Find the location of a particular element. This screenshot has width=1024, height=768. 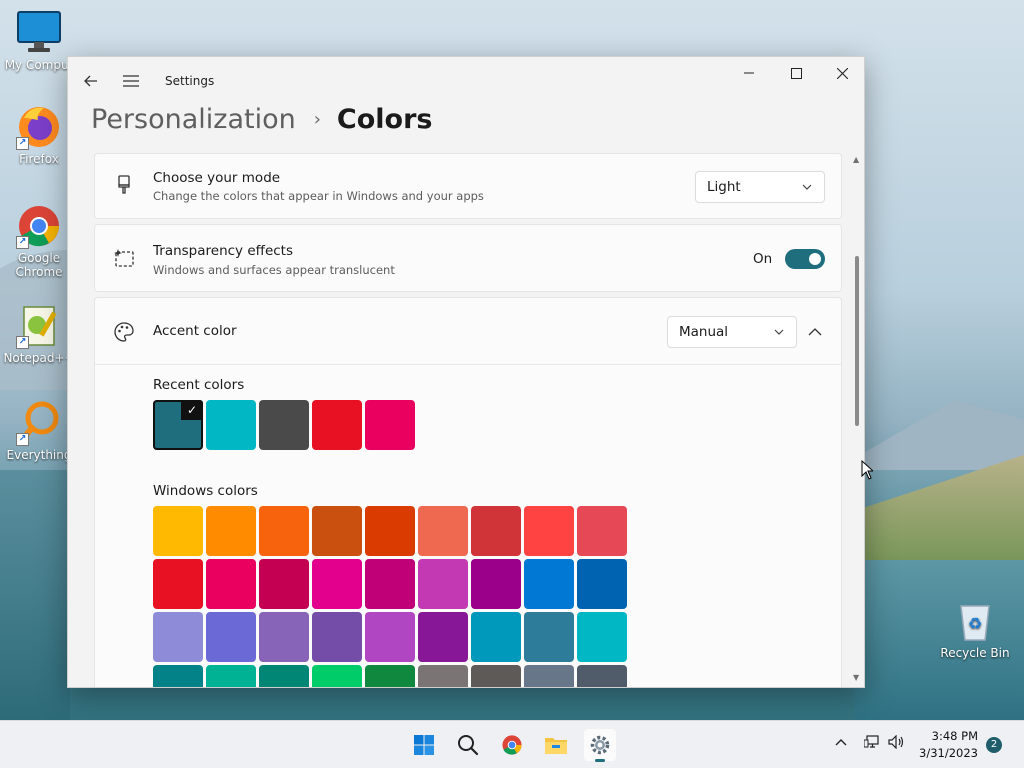

desktop-icon-notepadpp: ↗ Notepad++ is located at coordinates (39, 334).